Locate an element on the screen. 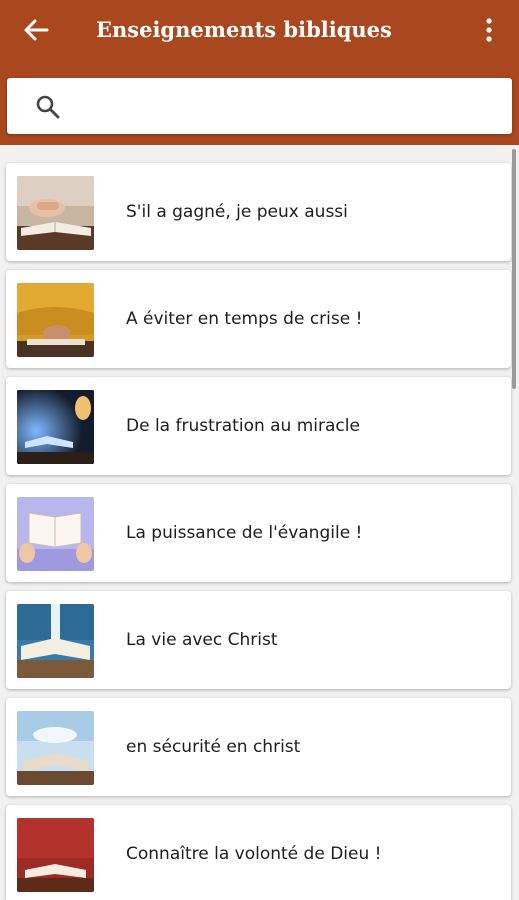  list-item: De la frustration au miracle is located at coordinates (258, 426).